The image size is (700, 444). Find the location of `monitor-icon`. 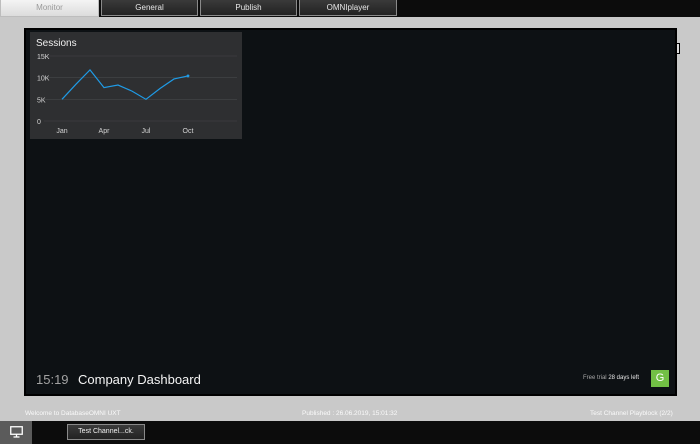

monitor-icon is located at coordinates (16, 432).